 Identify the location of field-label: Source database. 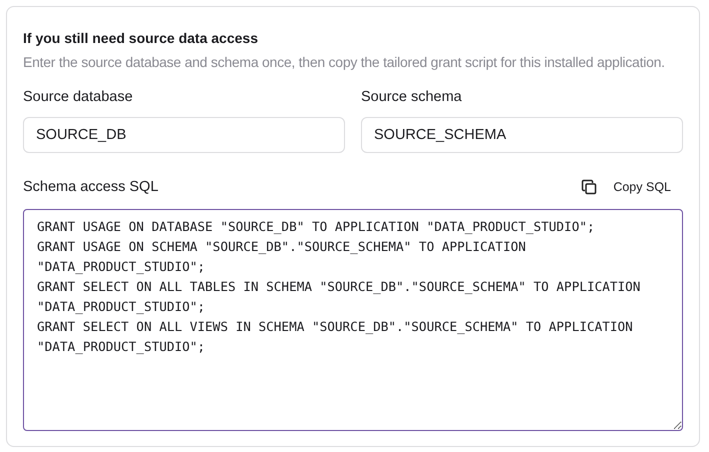
(78, 97).